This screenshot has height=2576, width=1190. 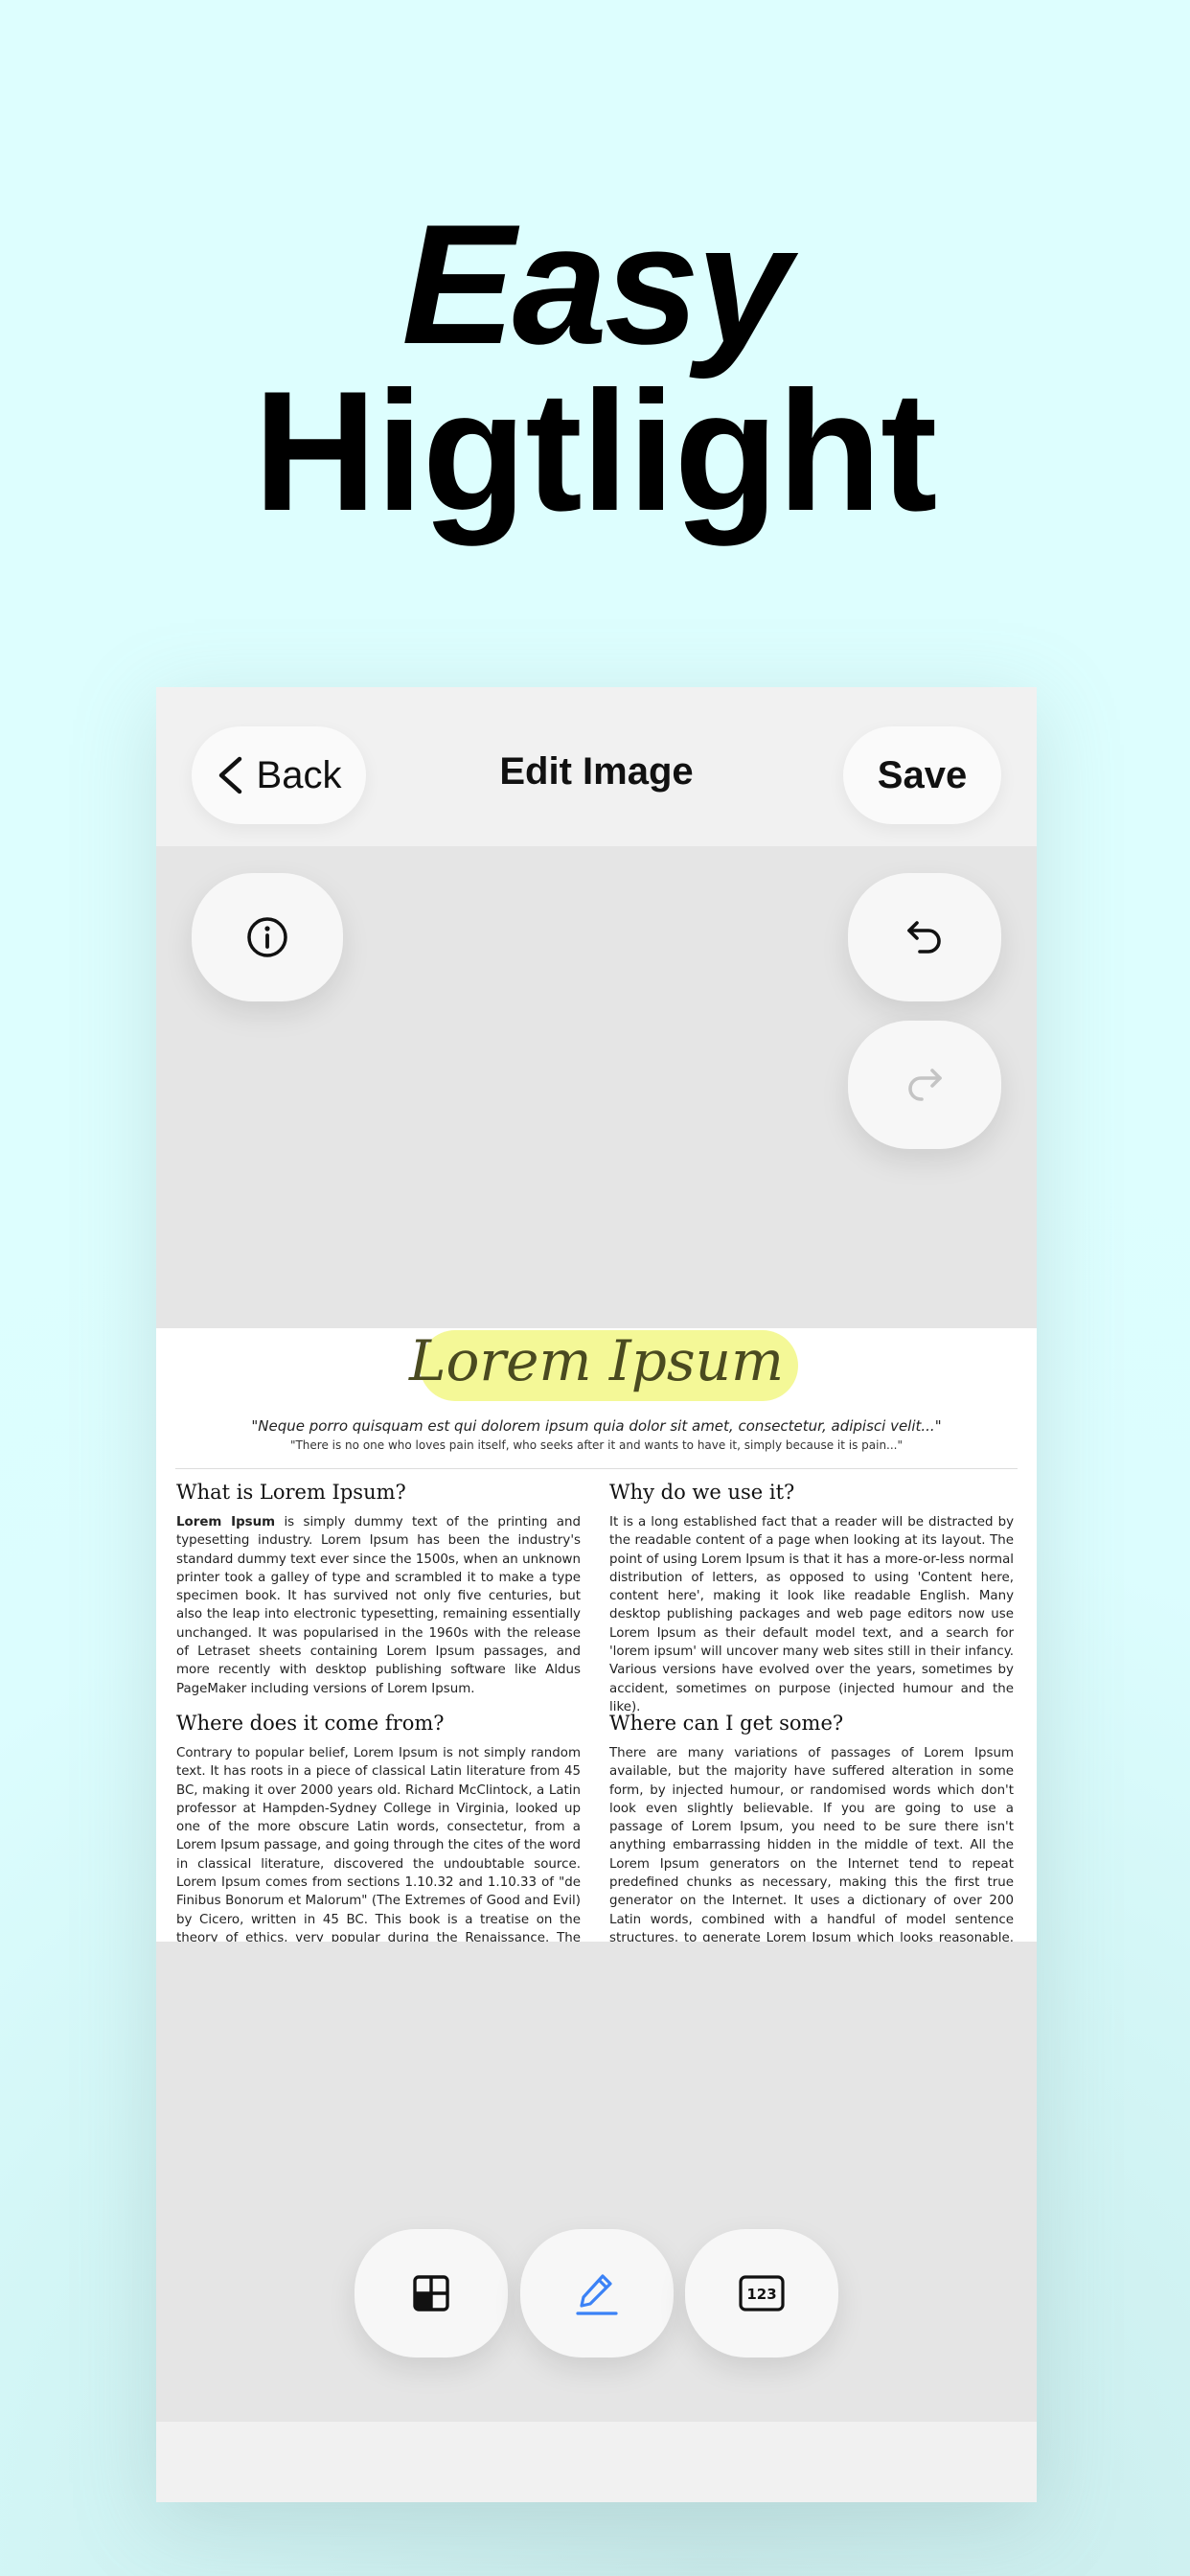 I want to click on number-tool-button: 123, so click(x=762, y=2294).